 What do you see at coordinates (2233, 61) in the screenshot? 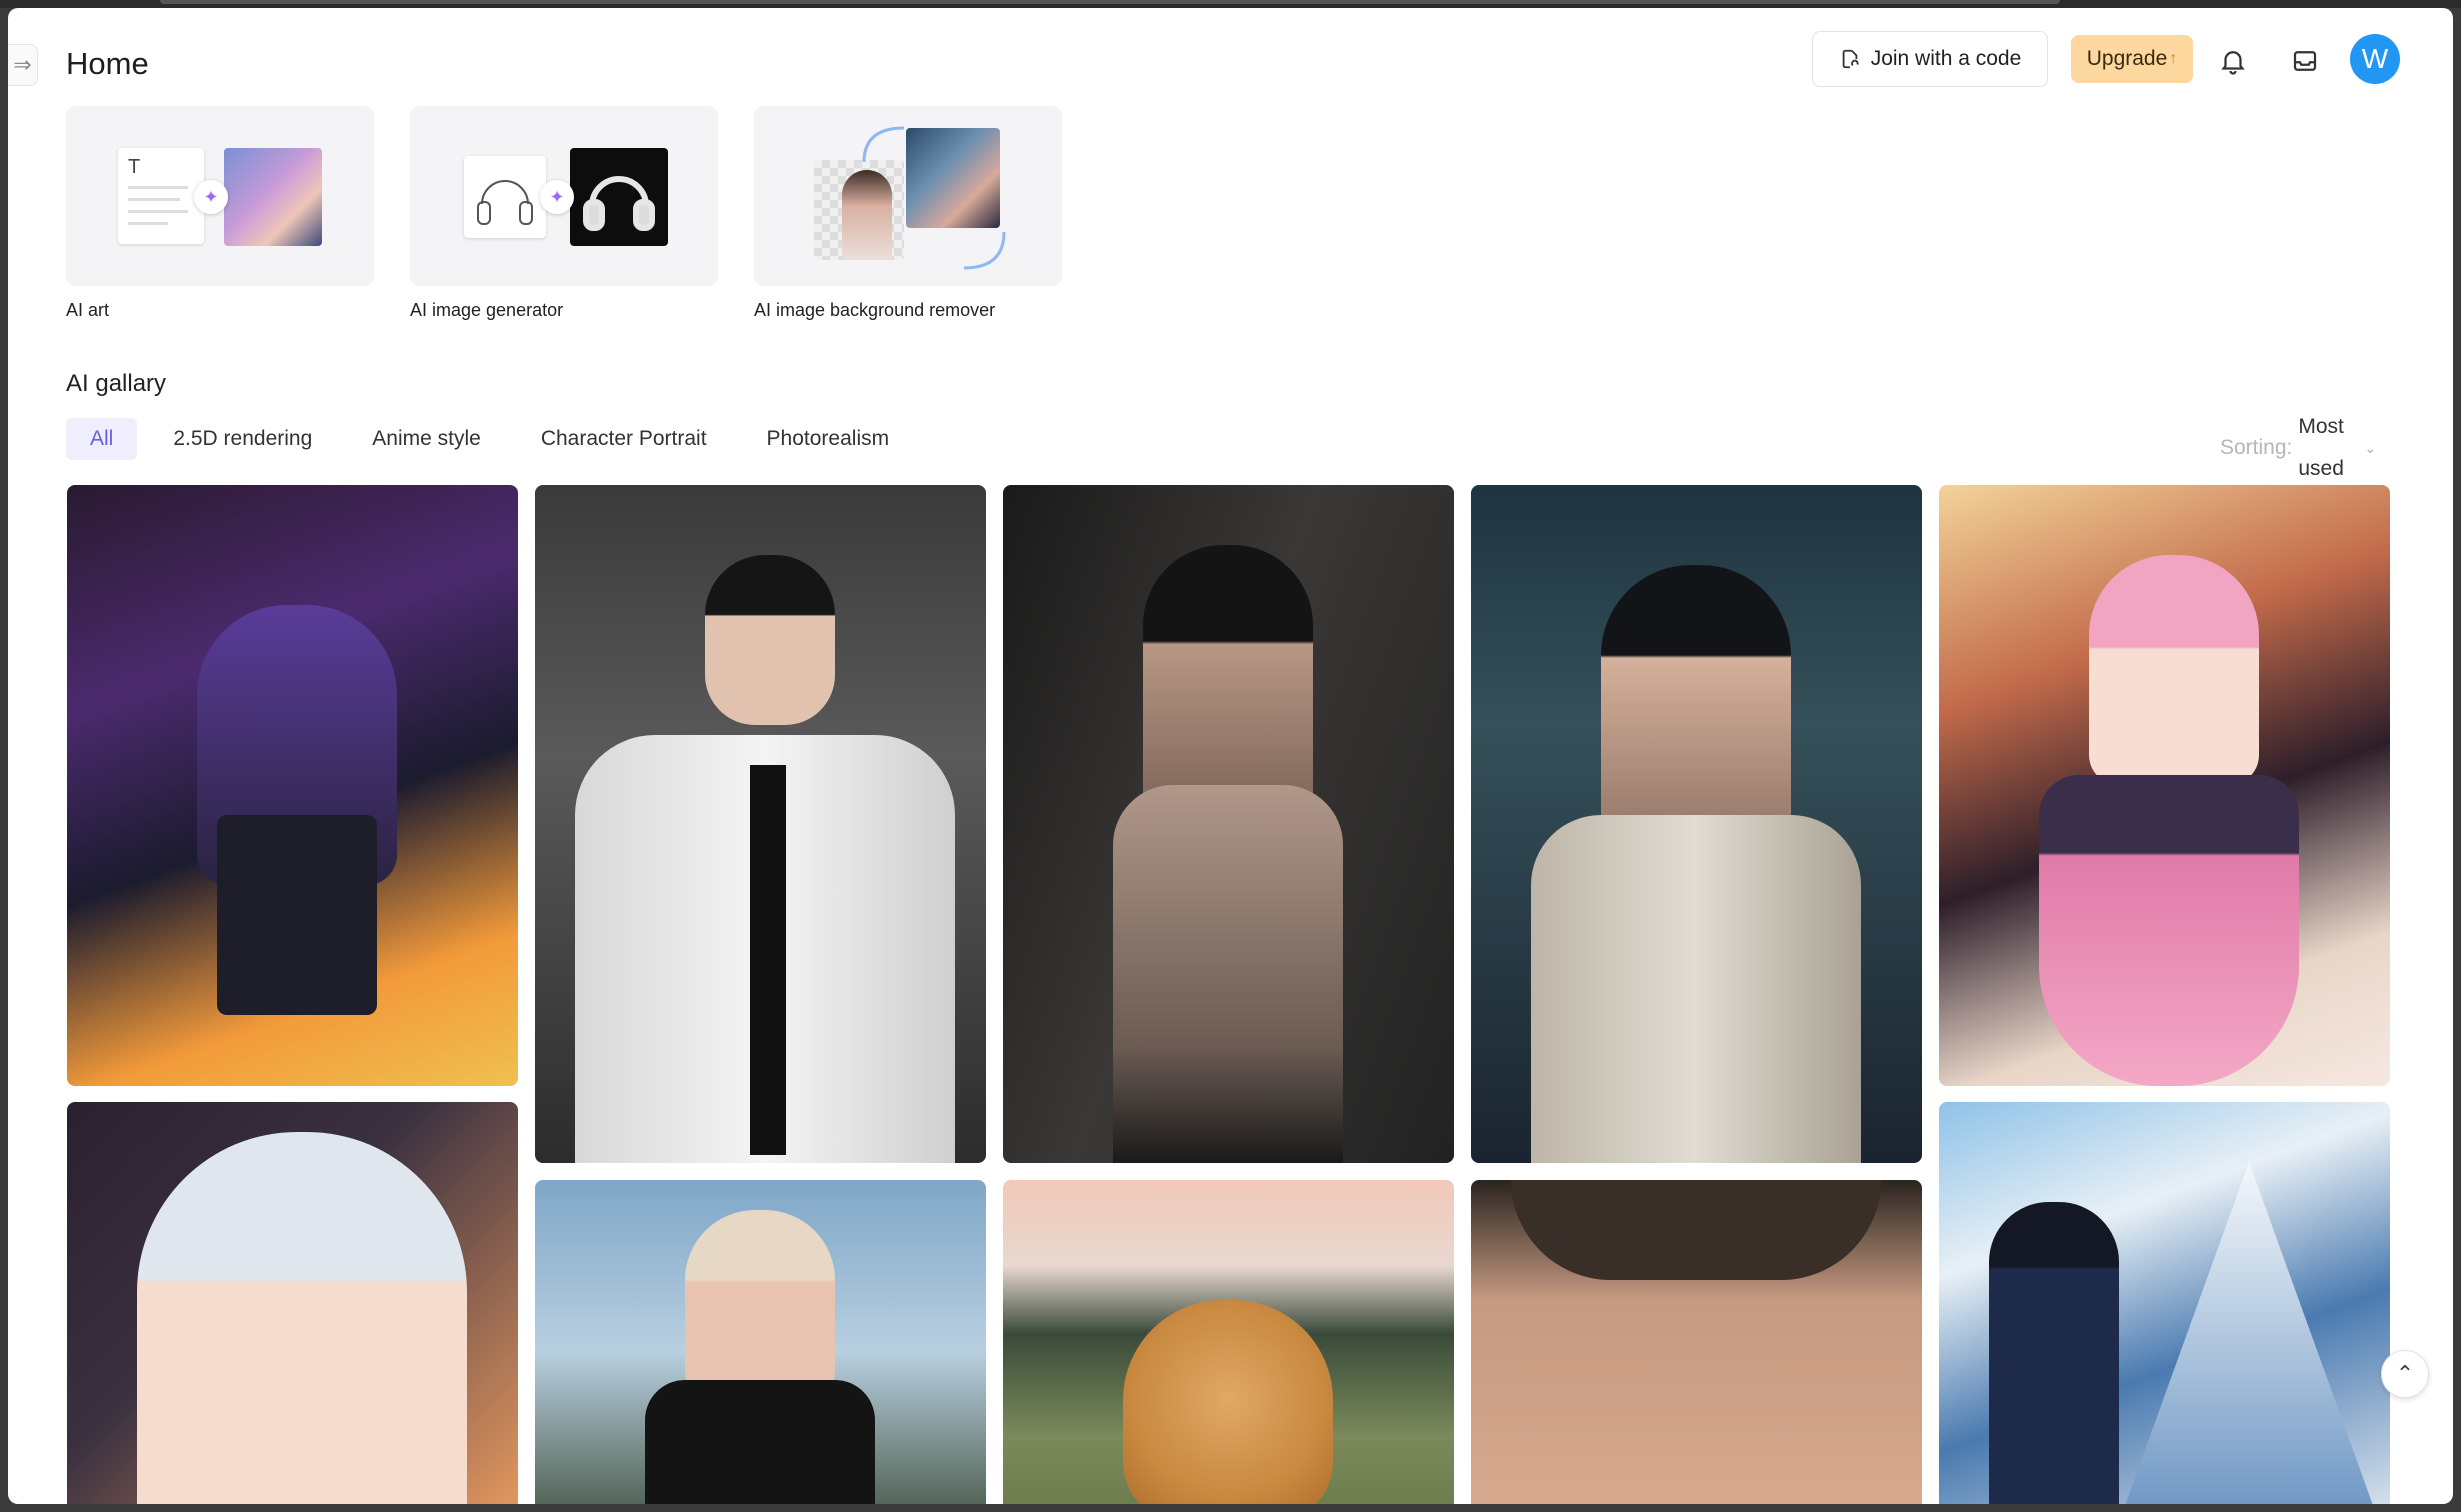
I see `bell-icon` at bounding box center [2233, 61].